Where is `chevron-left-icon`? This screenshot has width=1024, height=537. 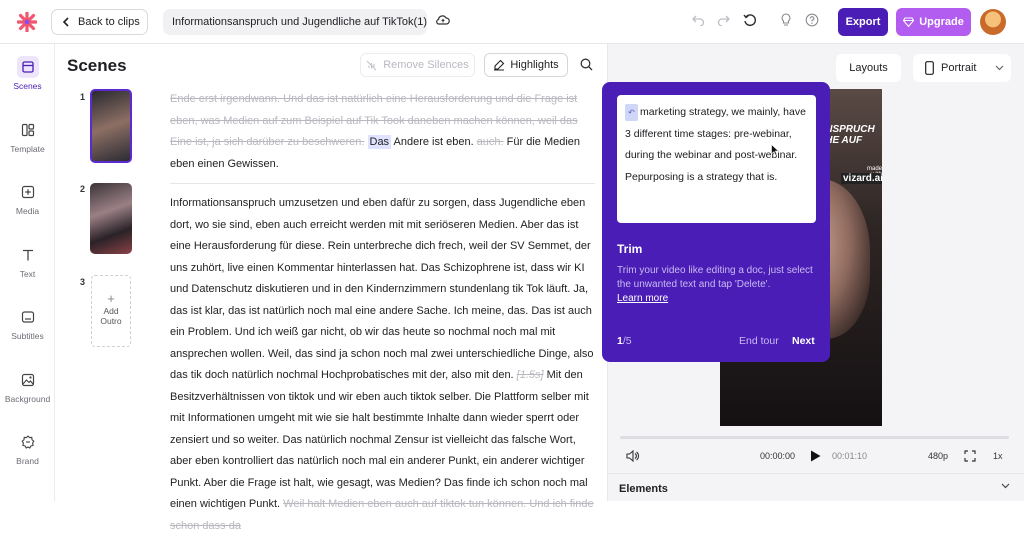 chevron-left-icon is located at coordinates (65, 22).